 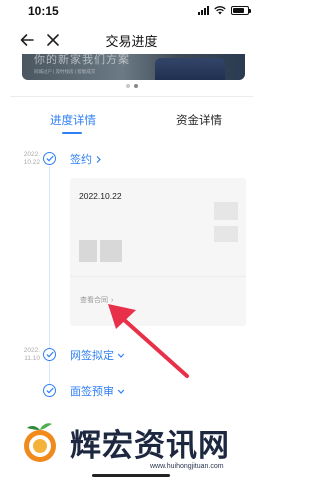 What do you see at coordinates (135, 86) in the screenshot?
I see `carousel-dot-active` at bounding box center [135, 86].